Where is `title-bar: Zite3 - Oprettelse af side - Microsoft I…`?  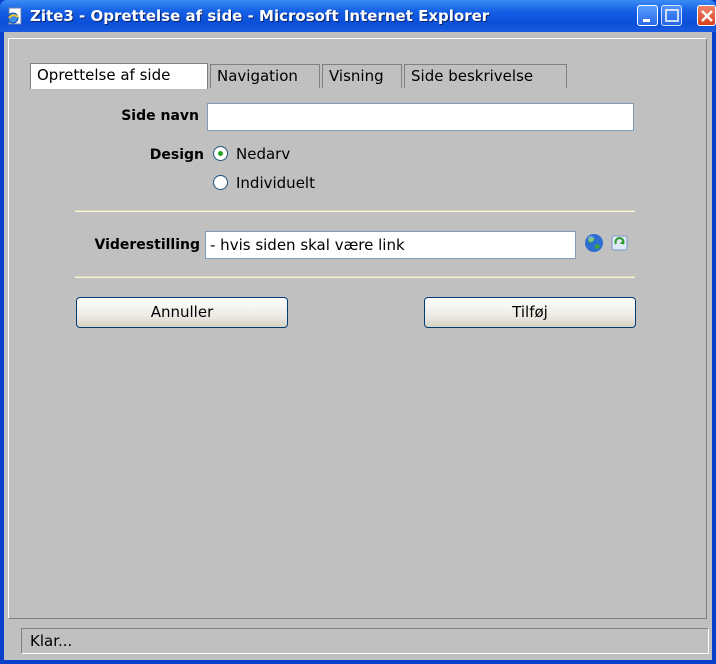
title-bar: Zite3 - Oprettelse af side - Microsoft I… is located at coordinates (358, 16).